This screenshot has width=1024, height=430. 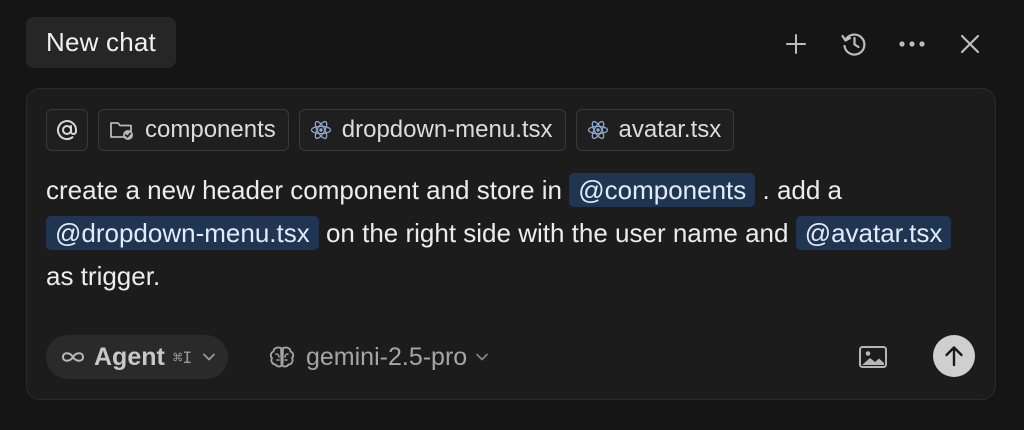 I want to click on more-button, so click(x=912, y=44).